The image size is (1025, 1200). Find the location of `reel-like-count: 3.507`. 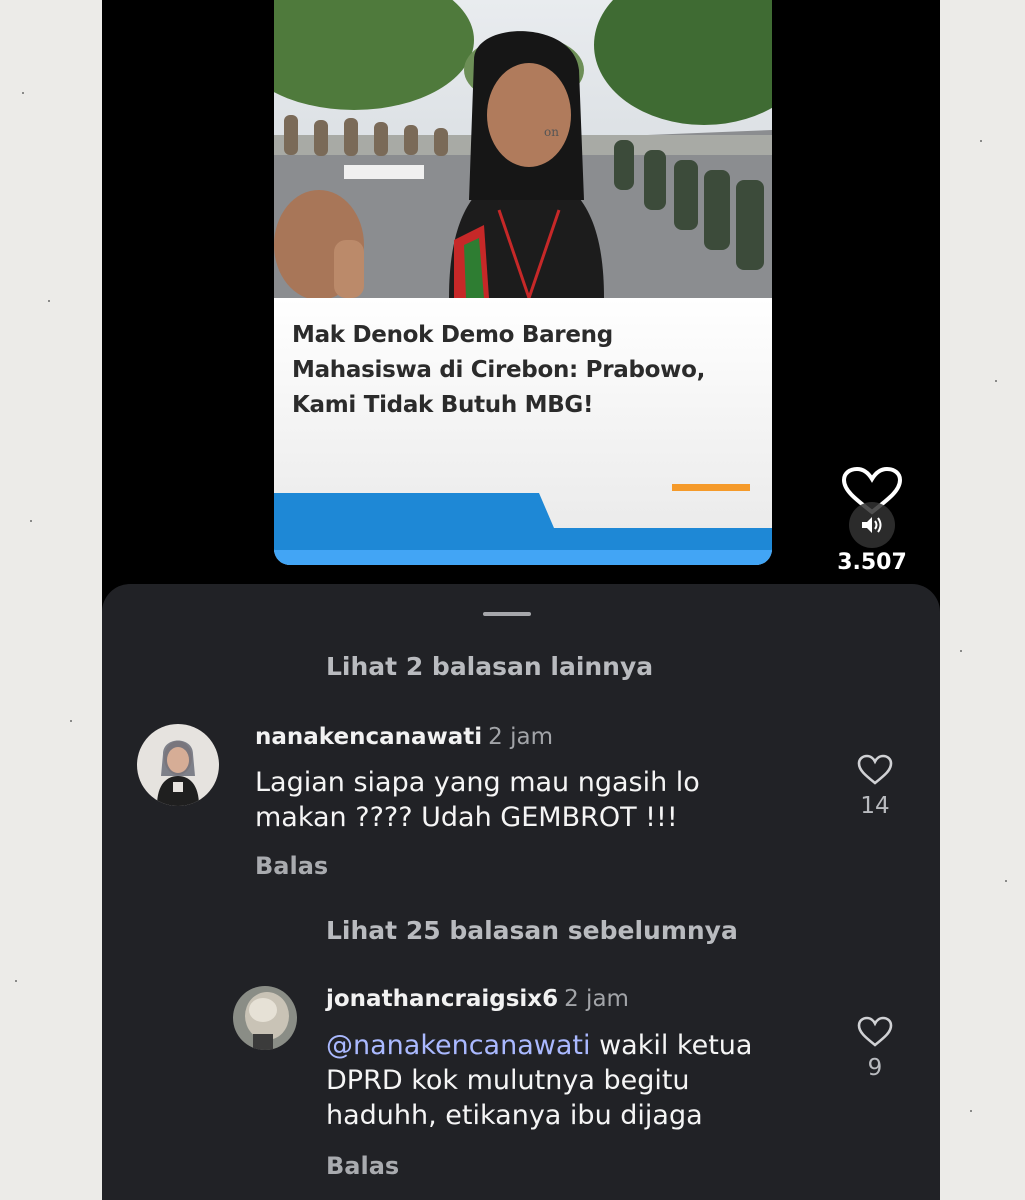

reel-like-count: 3.507 is located at coordinates (872, 562).